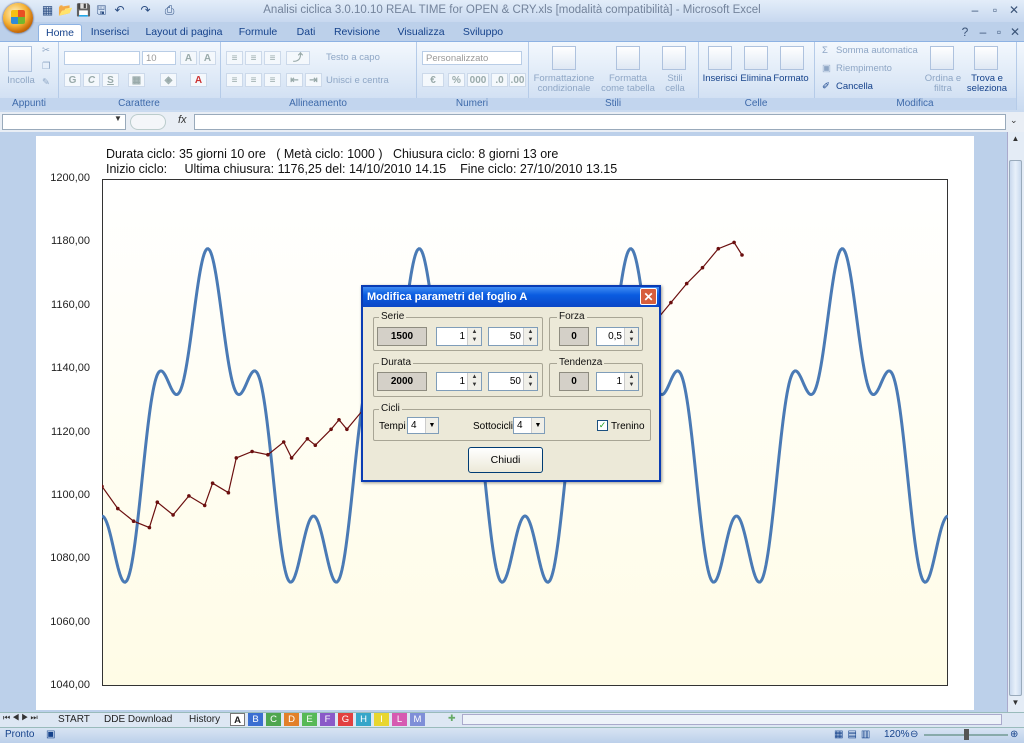 The height and width of the screenshot is (743, 1024). I want to click on format-painter-icon: ✎, so click(46, 83).